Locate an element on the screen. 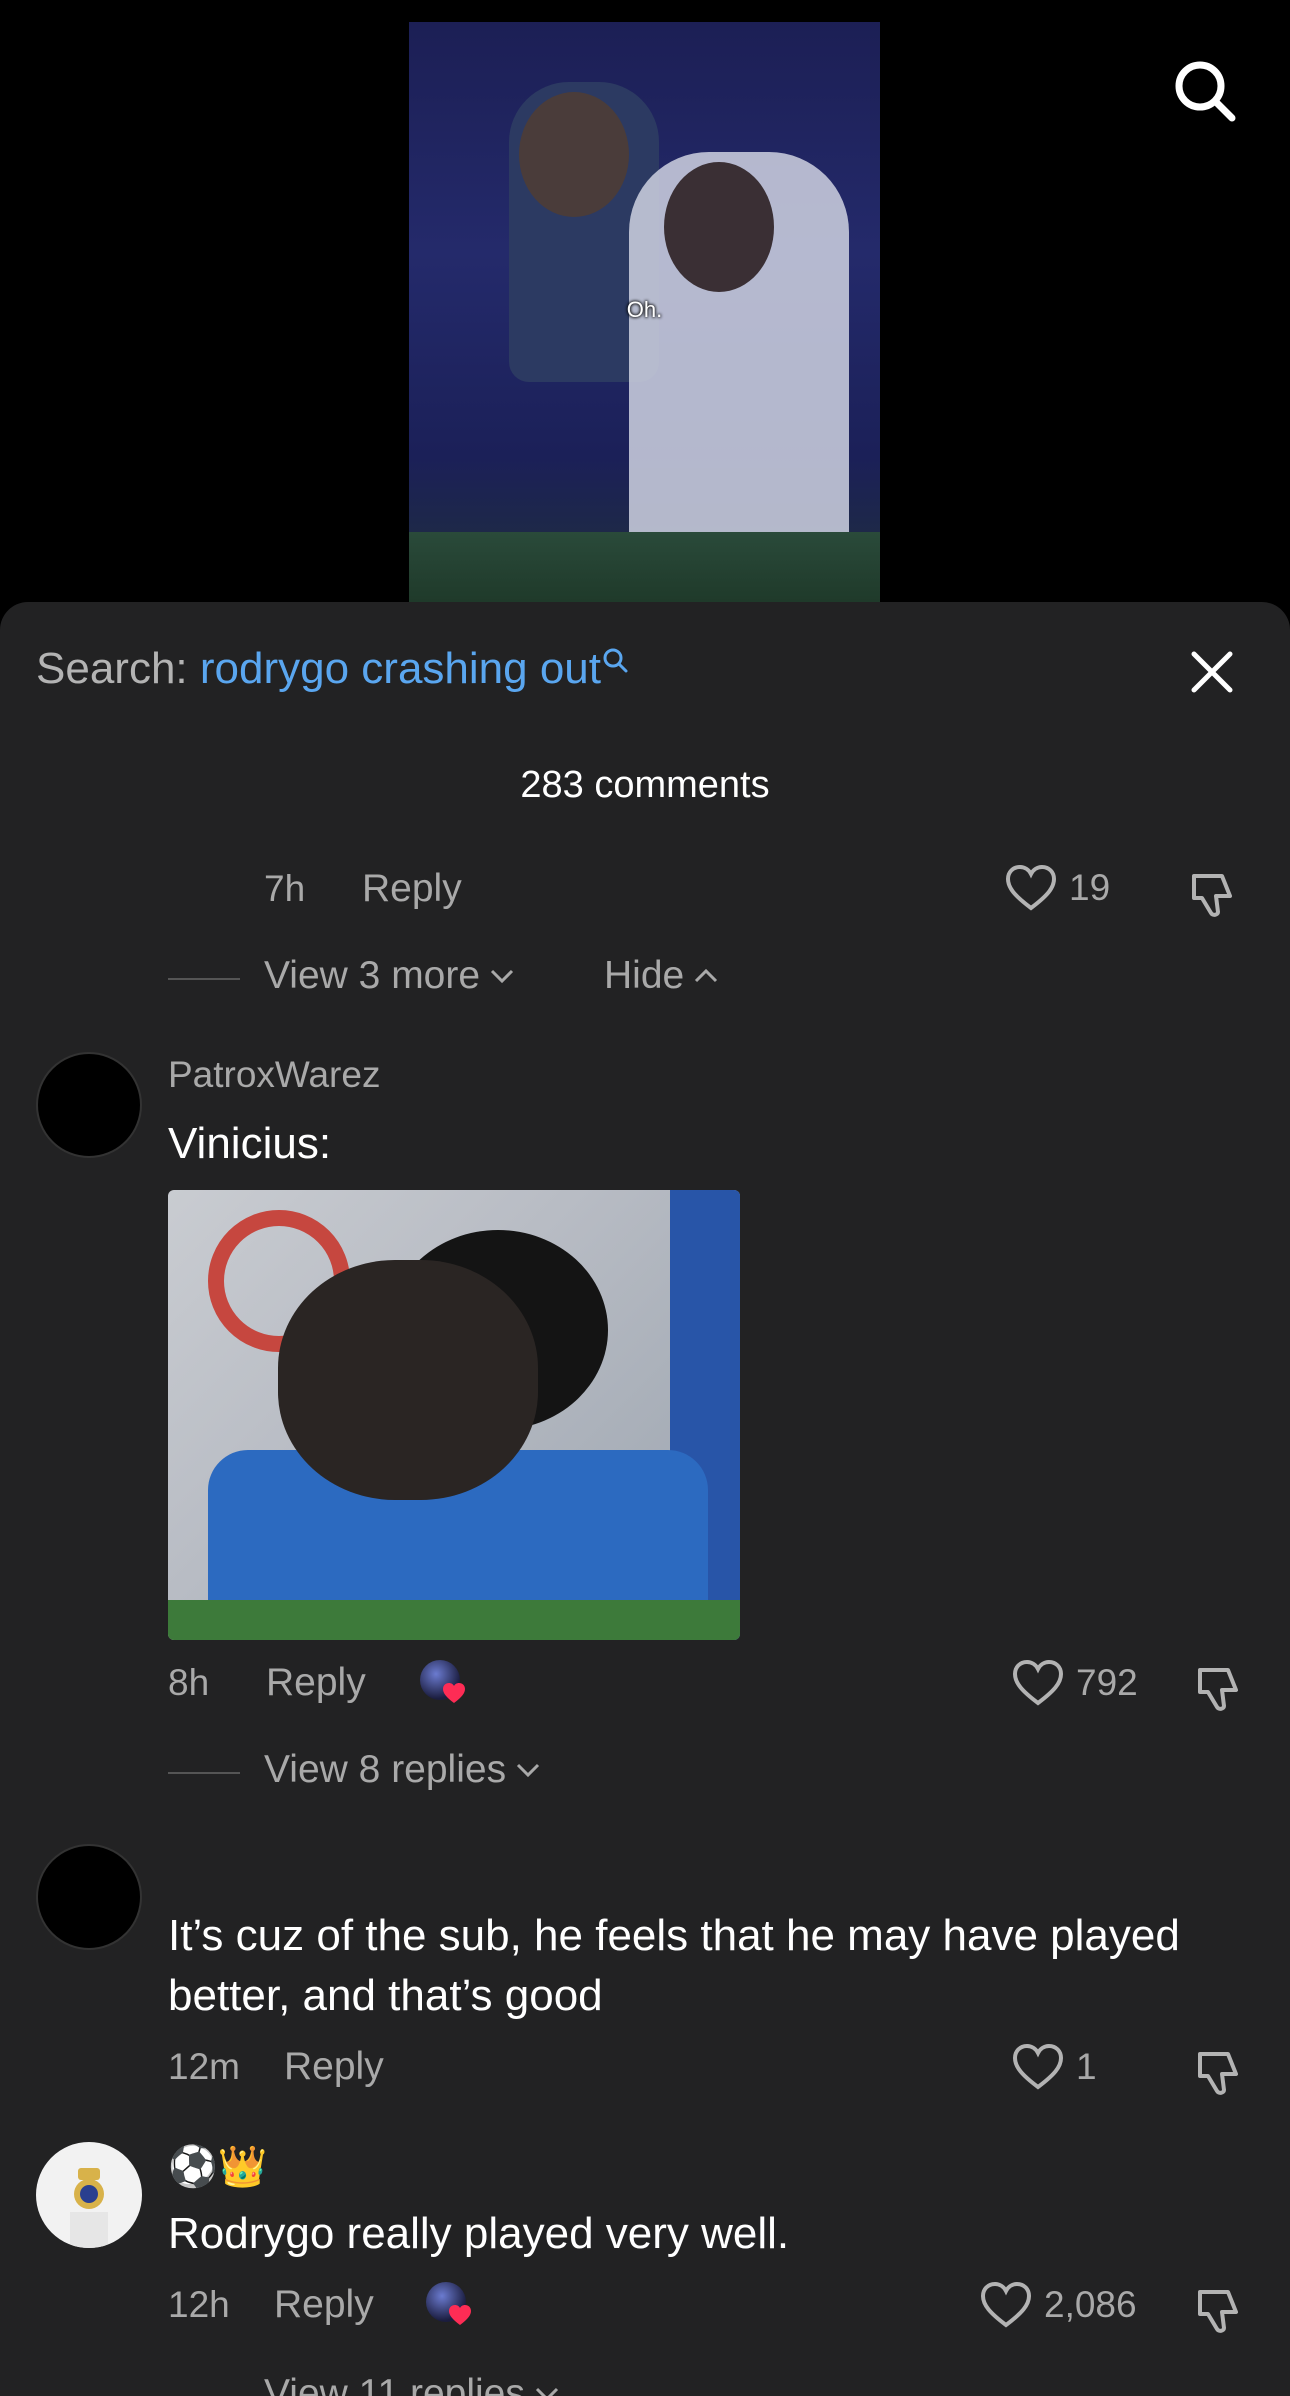 The width and height of the screenshot is (1290, 2396). comment-gif-image is located at coordinates (454, 1415).